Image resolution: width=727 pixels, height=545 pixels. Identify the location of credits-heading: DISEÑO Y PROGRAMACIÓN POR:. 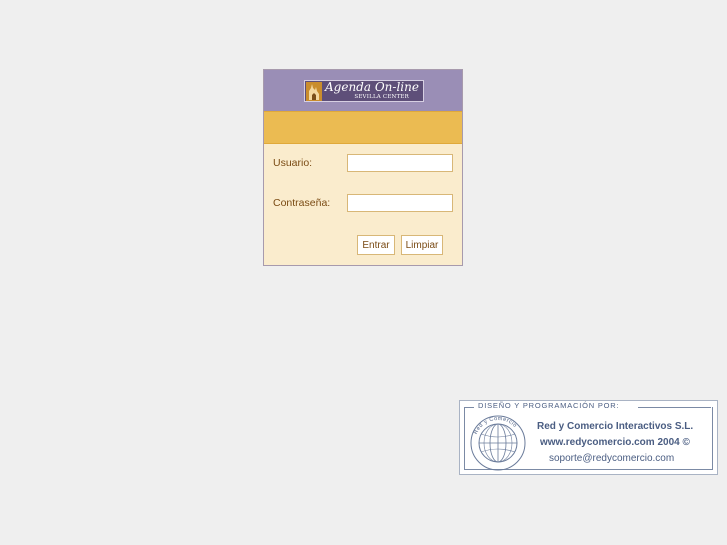
(549, 405).